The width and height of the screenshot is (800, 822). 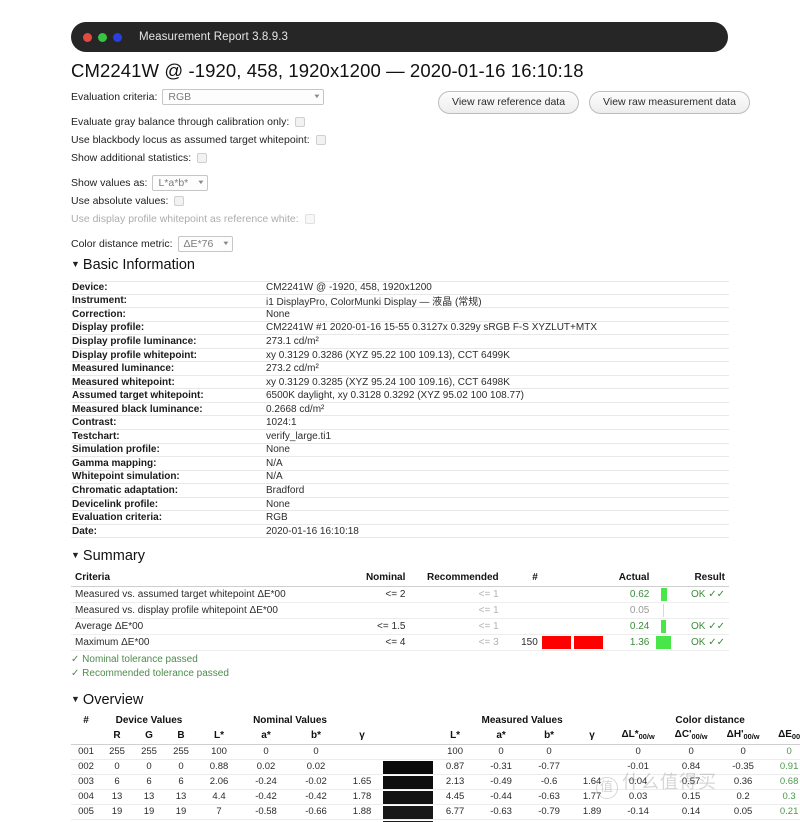 What do you see at coordinates (87, 37) in the screenshot?
I see `close-icon` at bounding box center [87, 37].